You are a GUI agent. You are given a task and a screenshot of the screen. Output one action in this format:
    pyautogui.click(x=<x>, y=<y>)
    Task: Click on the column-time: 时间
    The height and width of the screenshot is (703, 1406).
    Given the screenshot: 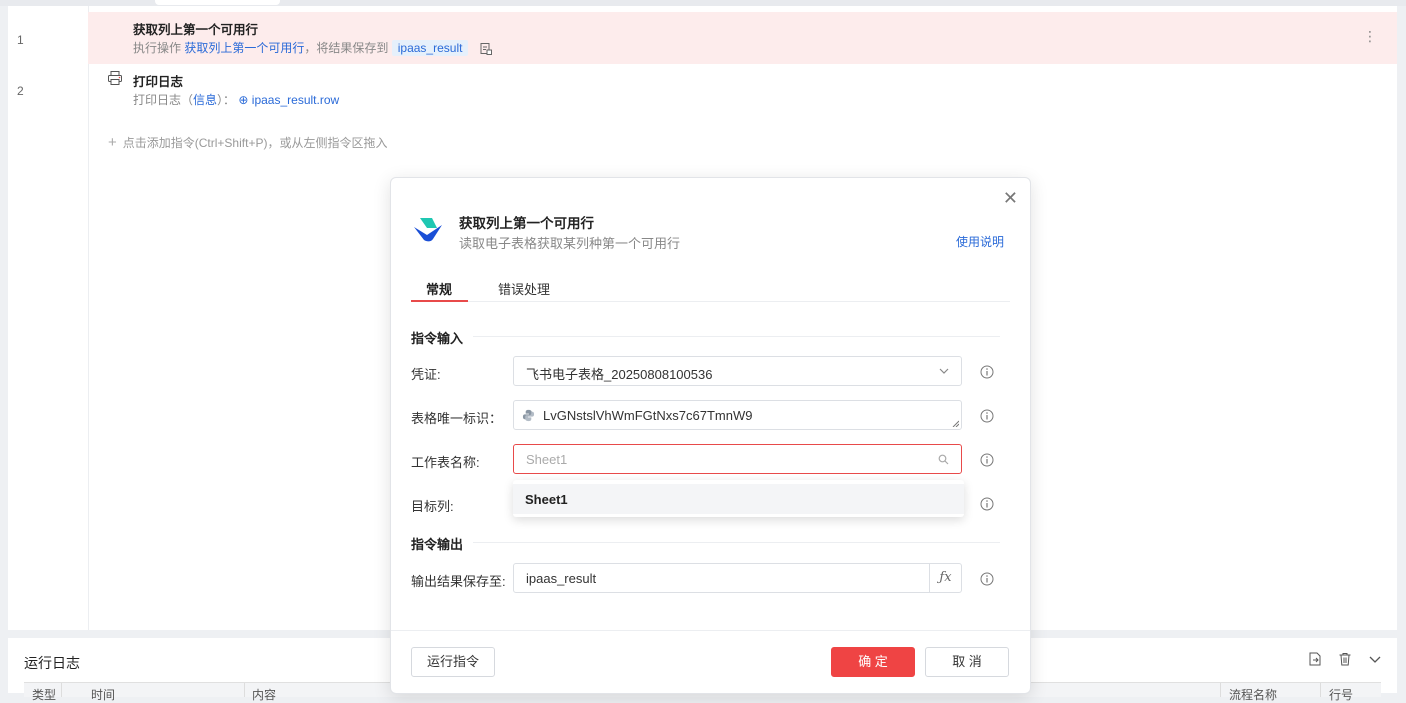 What is the action you would take?
    pyautogui.click(x=103, y=695)
    